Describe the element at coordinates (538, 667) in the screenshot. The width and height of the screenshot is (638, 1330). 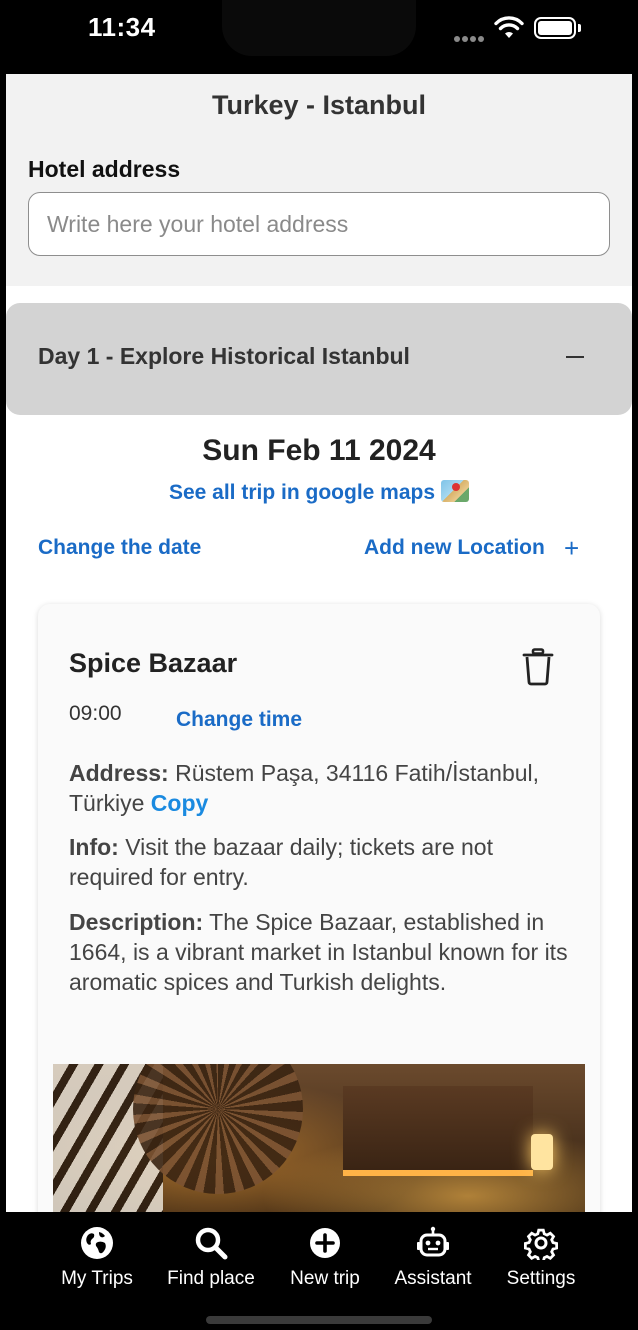
I see `trash-icon` at that location.